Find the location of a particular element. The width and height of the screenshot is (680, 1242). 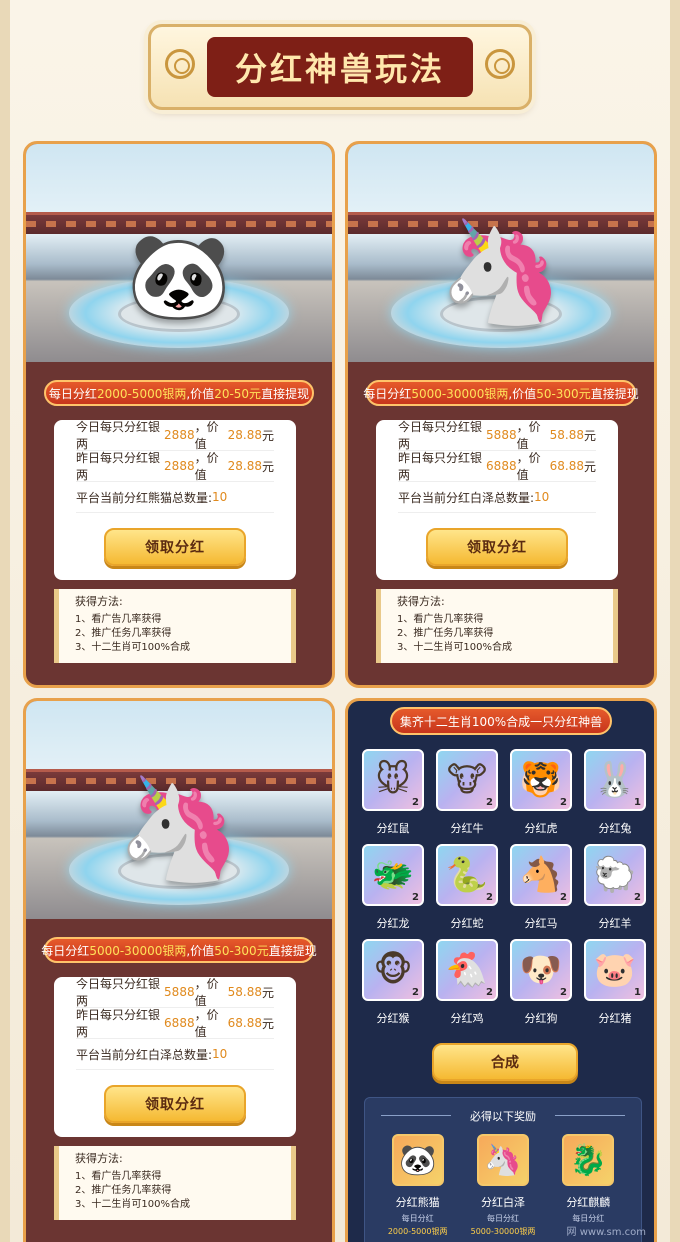

zodiac-name: 分红鸡 is located at coordinates (467, 1018).